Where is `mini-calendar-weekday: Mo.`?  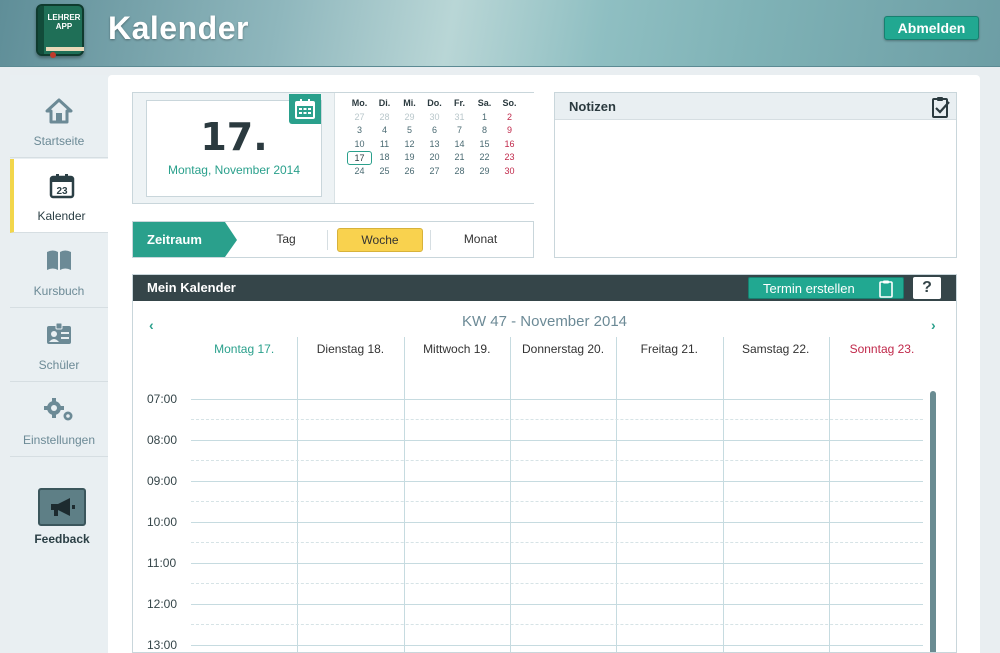 mini-calendar-weekday: Mo. is located at coordinates (359, 103).